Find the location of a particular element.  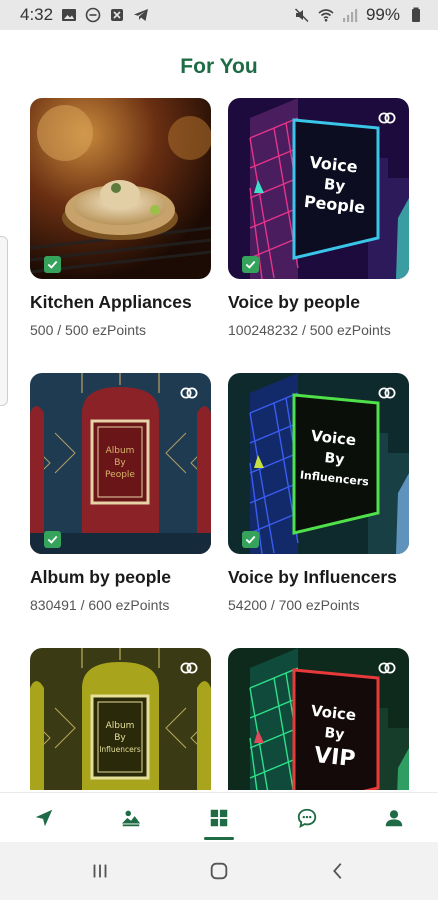

card-album-by-influencers: Album By Influencers is located at coordinates (120, 719).